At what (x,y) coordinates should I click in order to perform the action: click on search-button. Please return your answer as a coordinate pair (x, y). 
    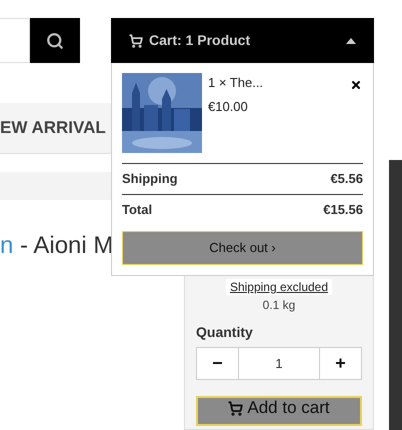
    Looking at the image, I should click on (55, 40).